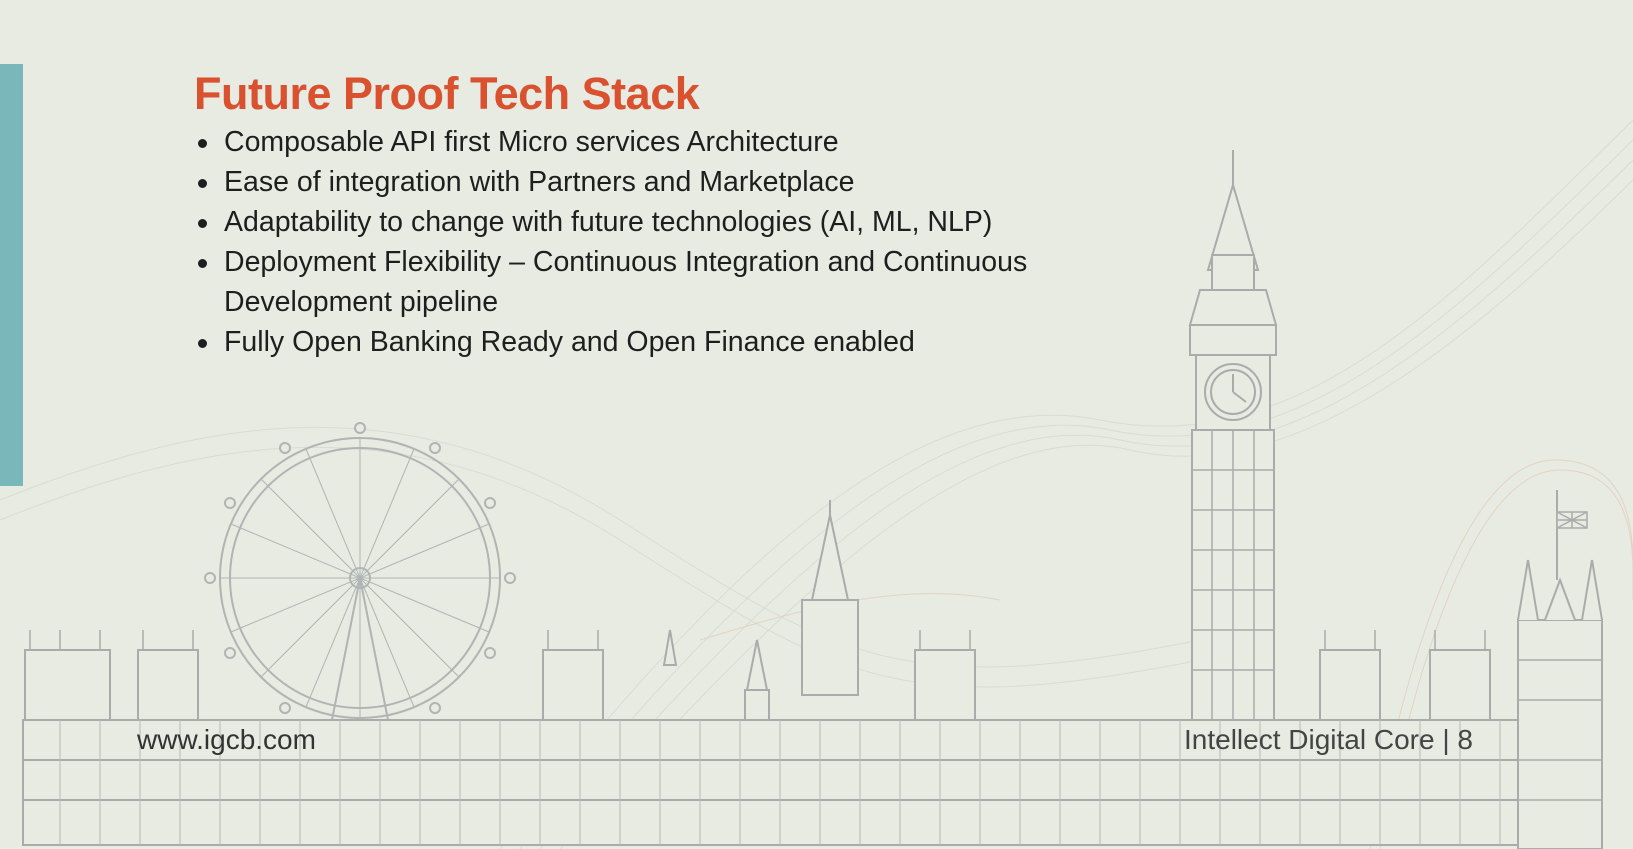 The width and height of the screenshot is (1633, 849). Describe the element at coordinates (1560, 669) in the screenshot. I see `victoria-tower-icon` at that location.